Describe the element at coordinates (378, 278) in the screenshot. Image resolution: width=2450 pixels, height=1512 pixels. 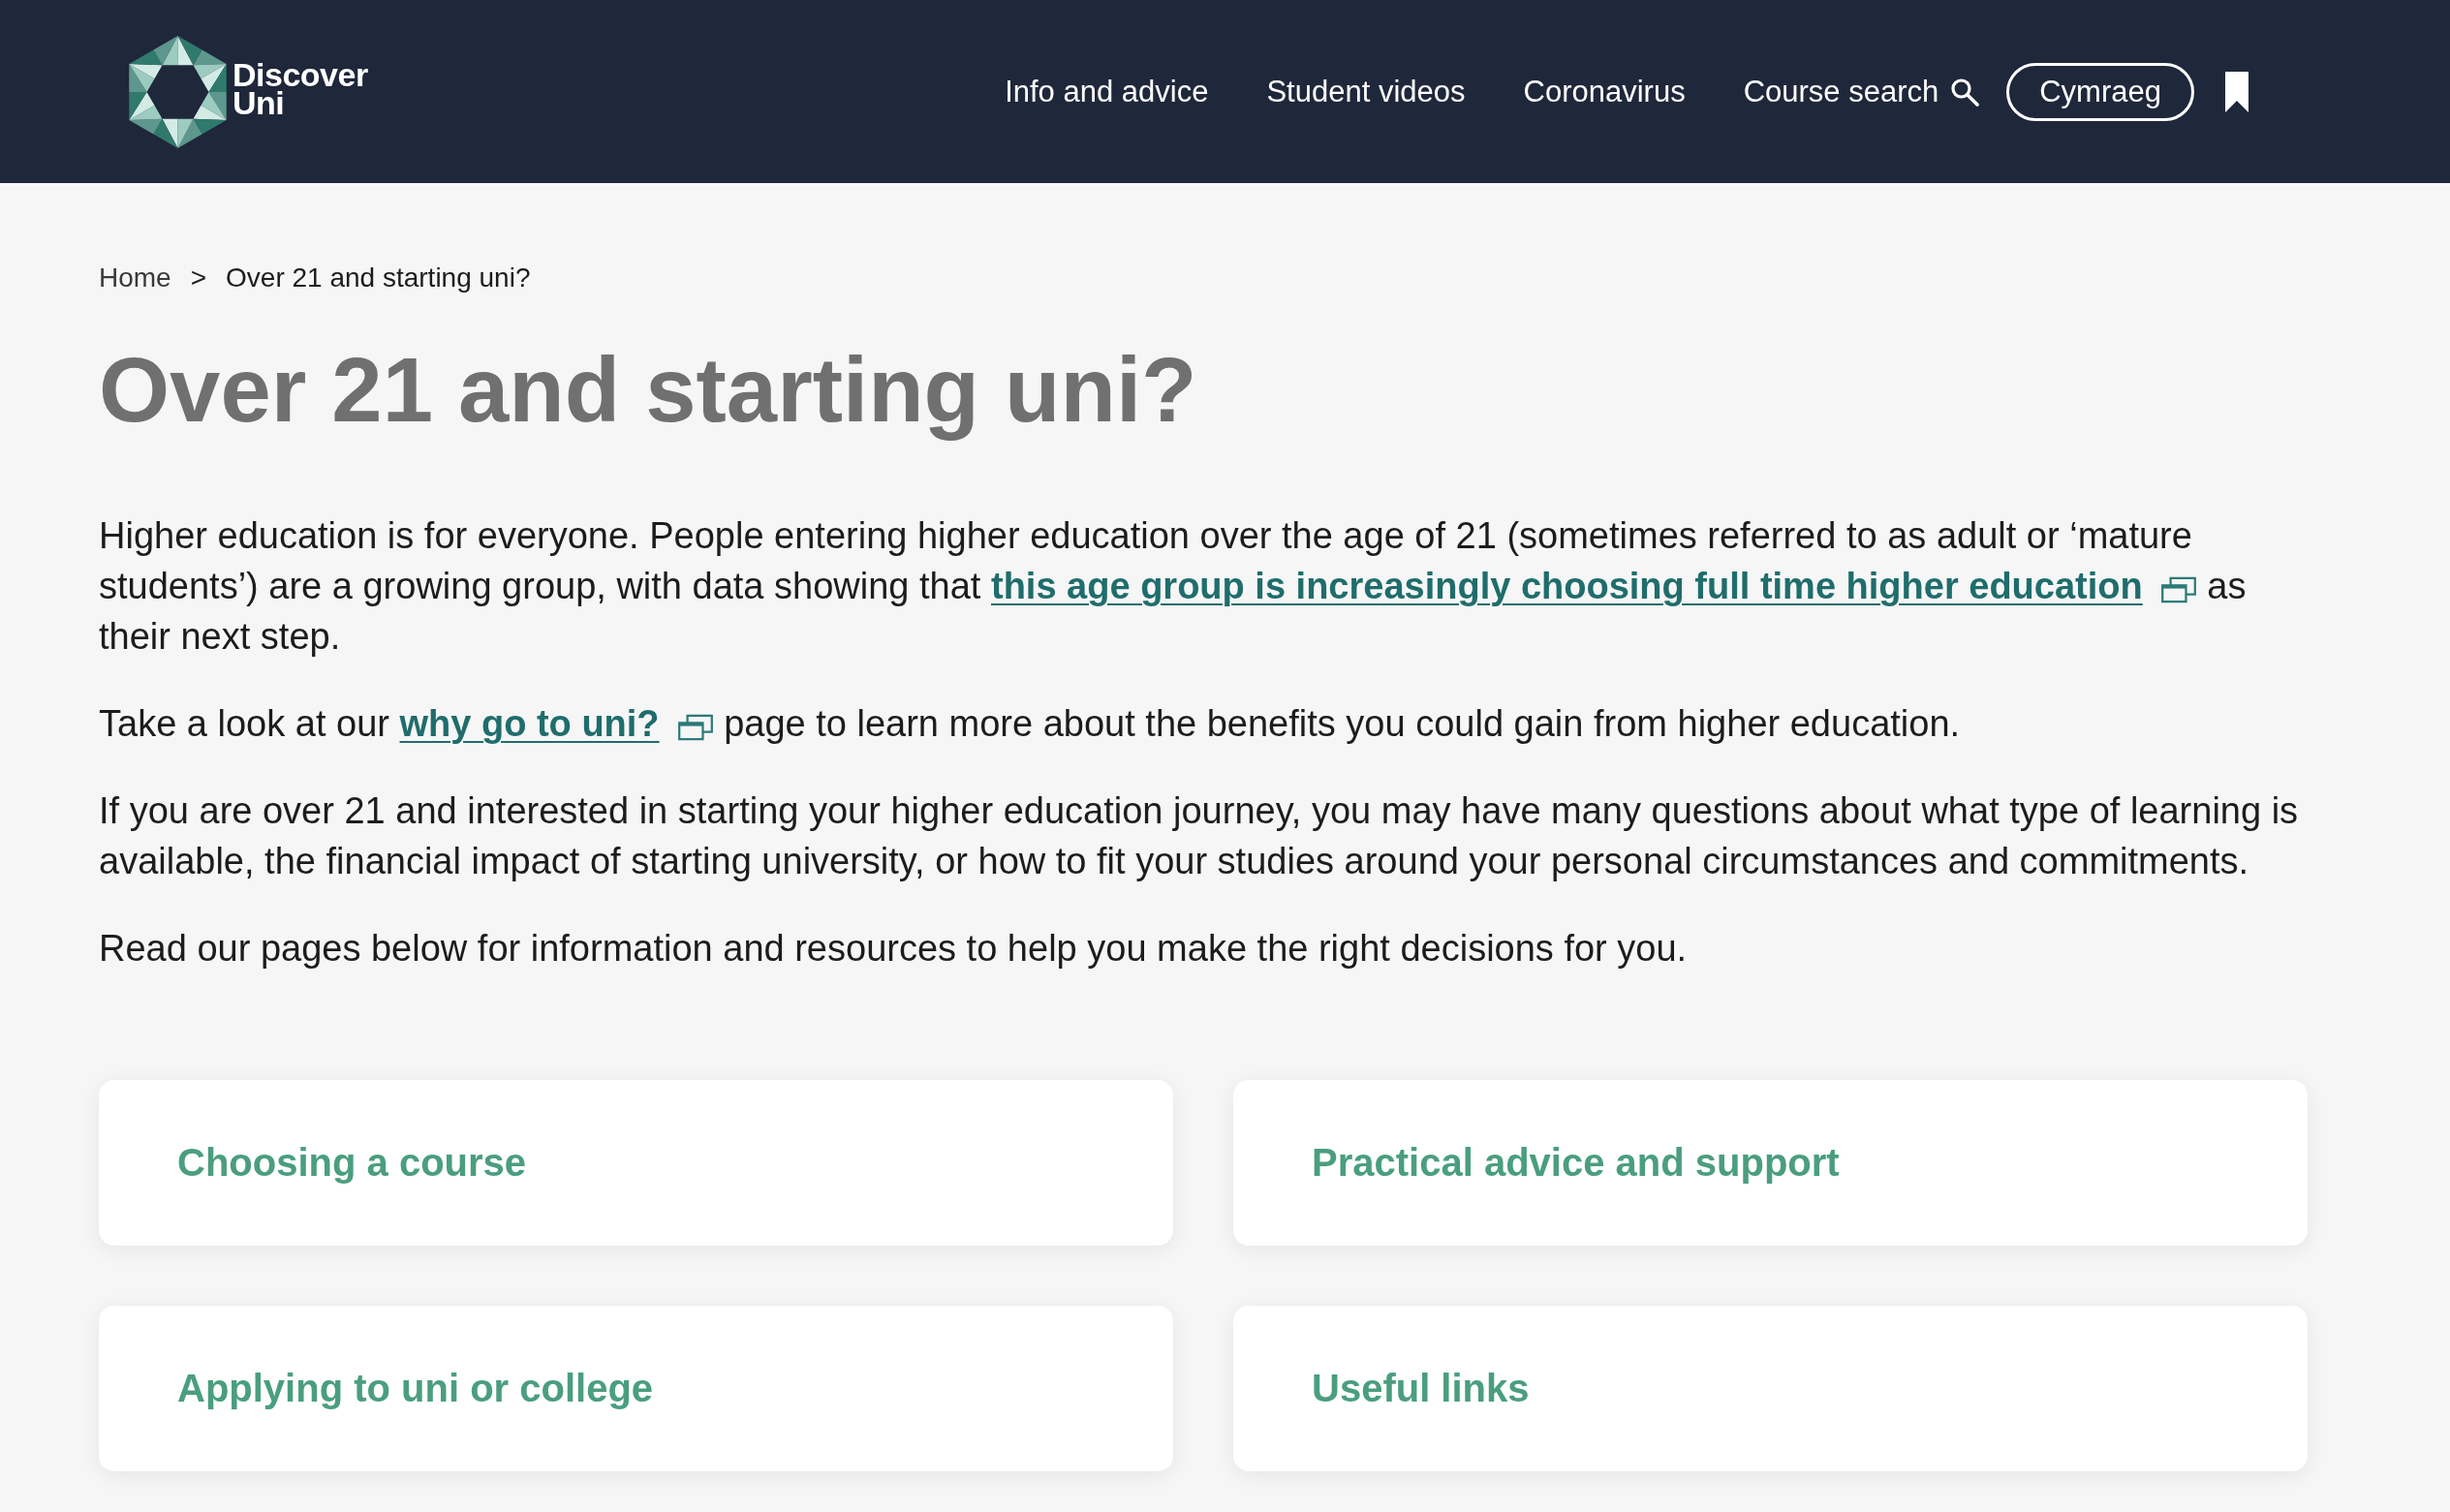
I see `breadcrumb-current-page: Over 21 and starting uni?` at that location.